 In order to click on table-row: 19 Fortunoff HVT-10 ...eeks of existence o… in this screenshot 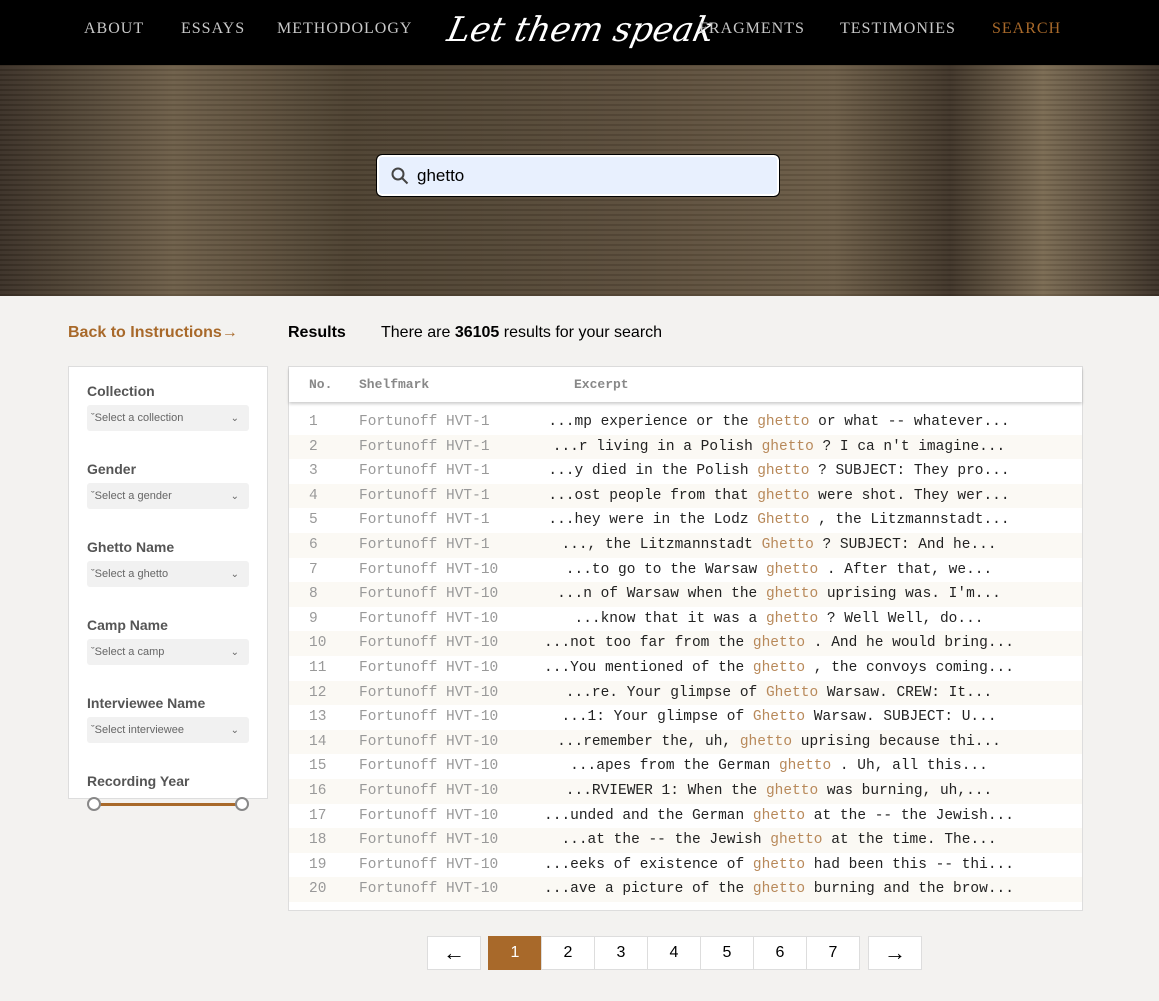, I will do `click(685, 865)`.